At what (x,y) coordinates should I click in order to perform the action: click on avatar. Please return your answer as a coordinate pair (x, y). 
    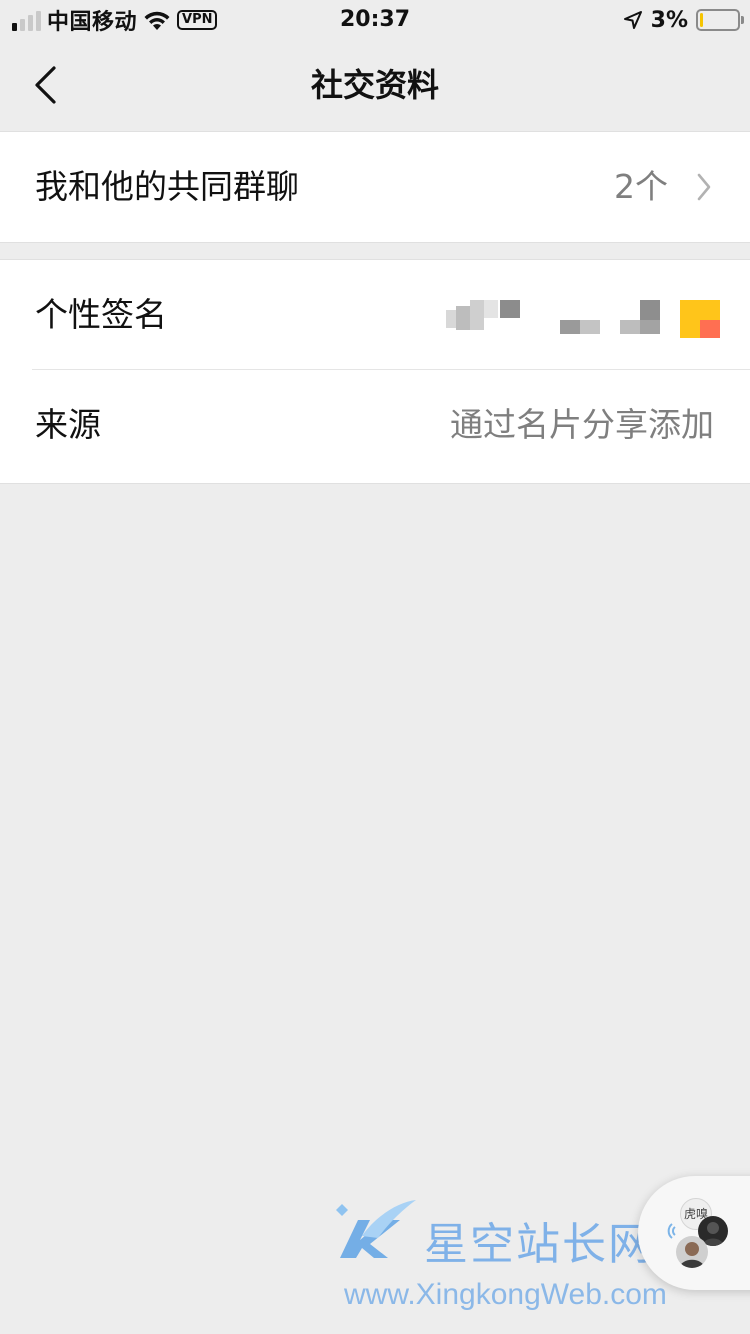
    Looking at the image, I should click on (692, 1252).